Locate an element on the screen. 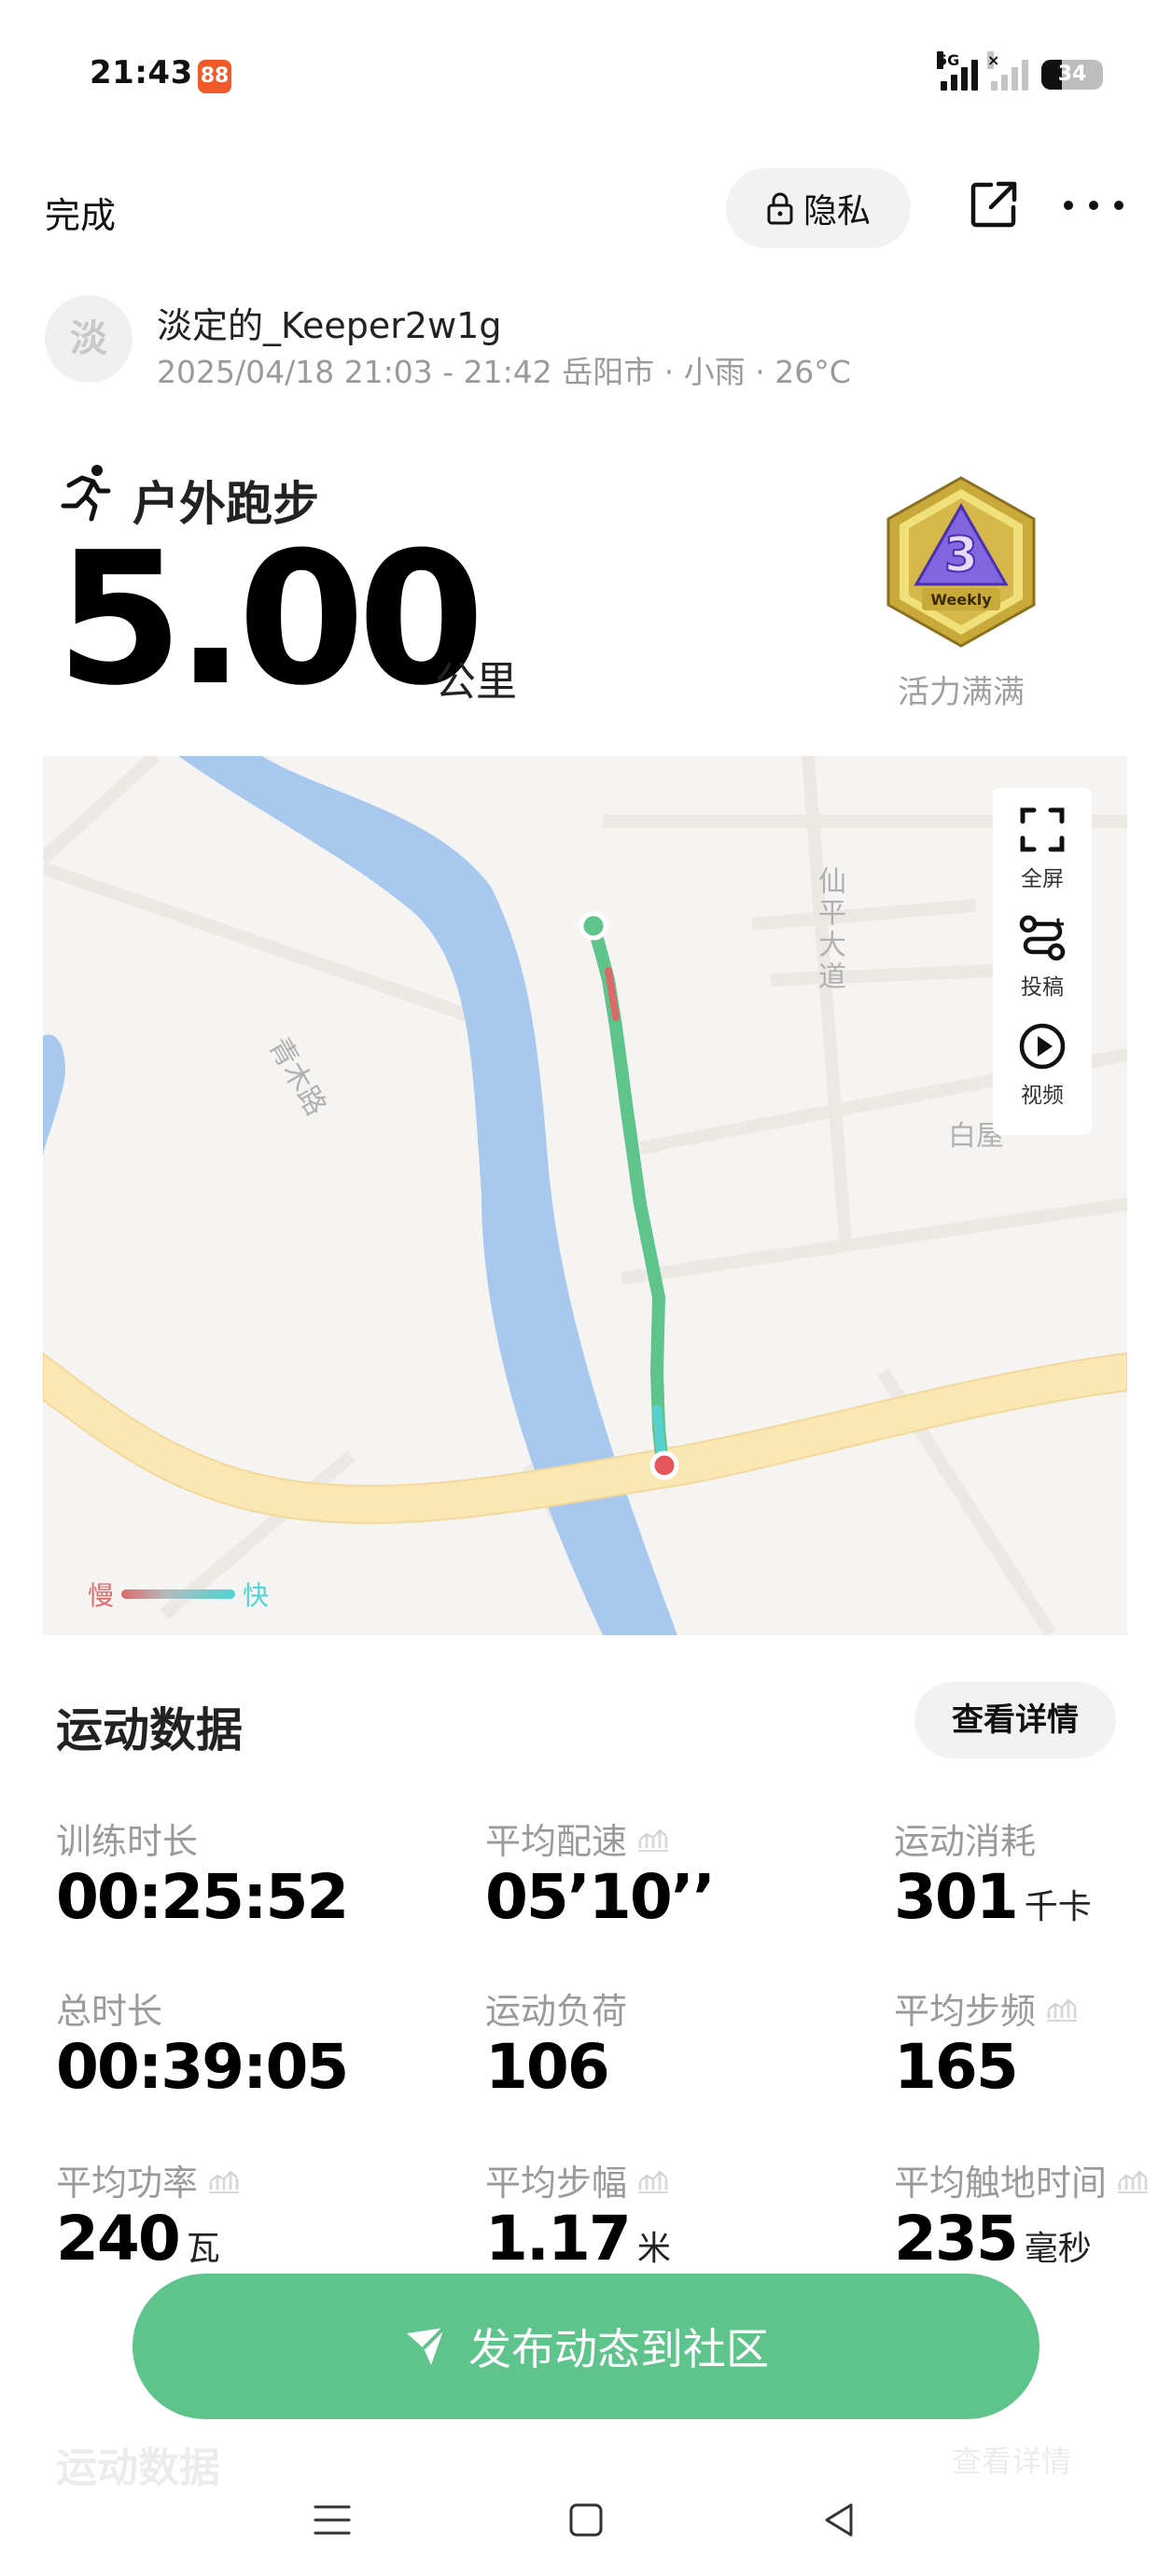  stat-label-text: 总时长 is located at coordinates (109, 2012).